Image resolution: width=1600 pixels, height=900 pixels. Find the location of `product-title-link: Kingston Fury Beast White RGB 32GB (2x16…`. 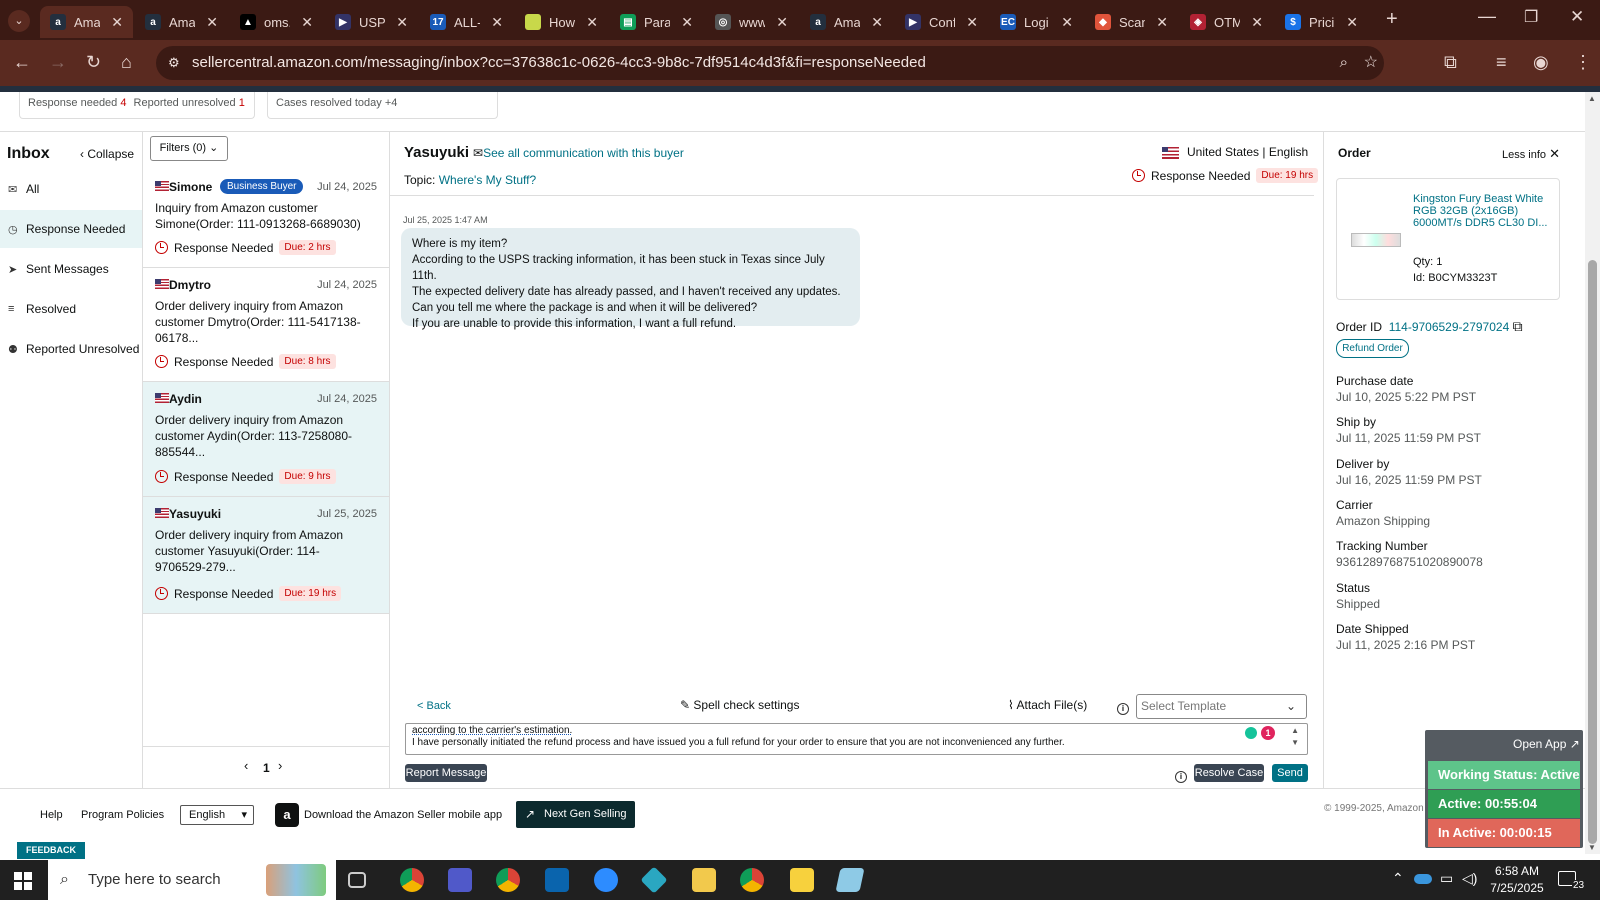

product-title-link: Kingston Fury Beast White RGB 32GB (2x16… is located at coordinates (1483, 211).